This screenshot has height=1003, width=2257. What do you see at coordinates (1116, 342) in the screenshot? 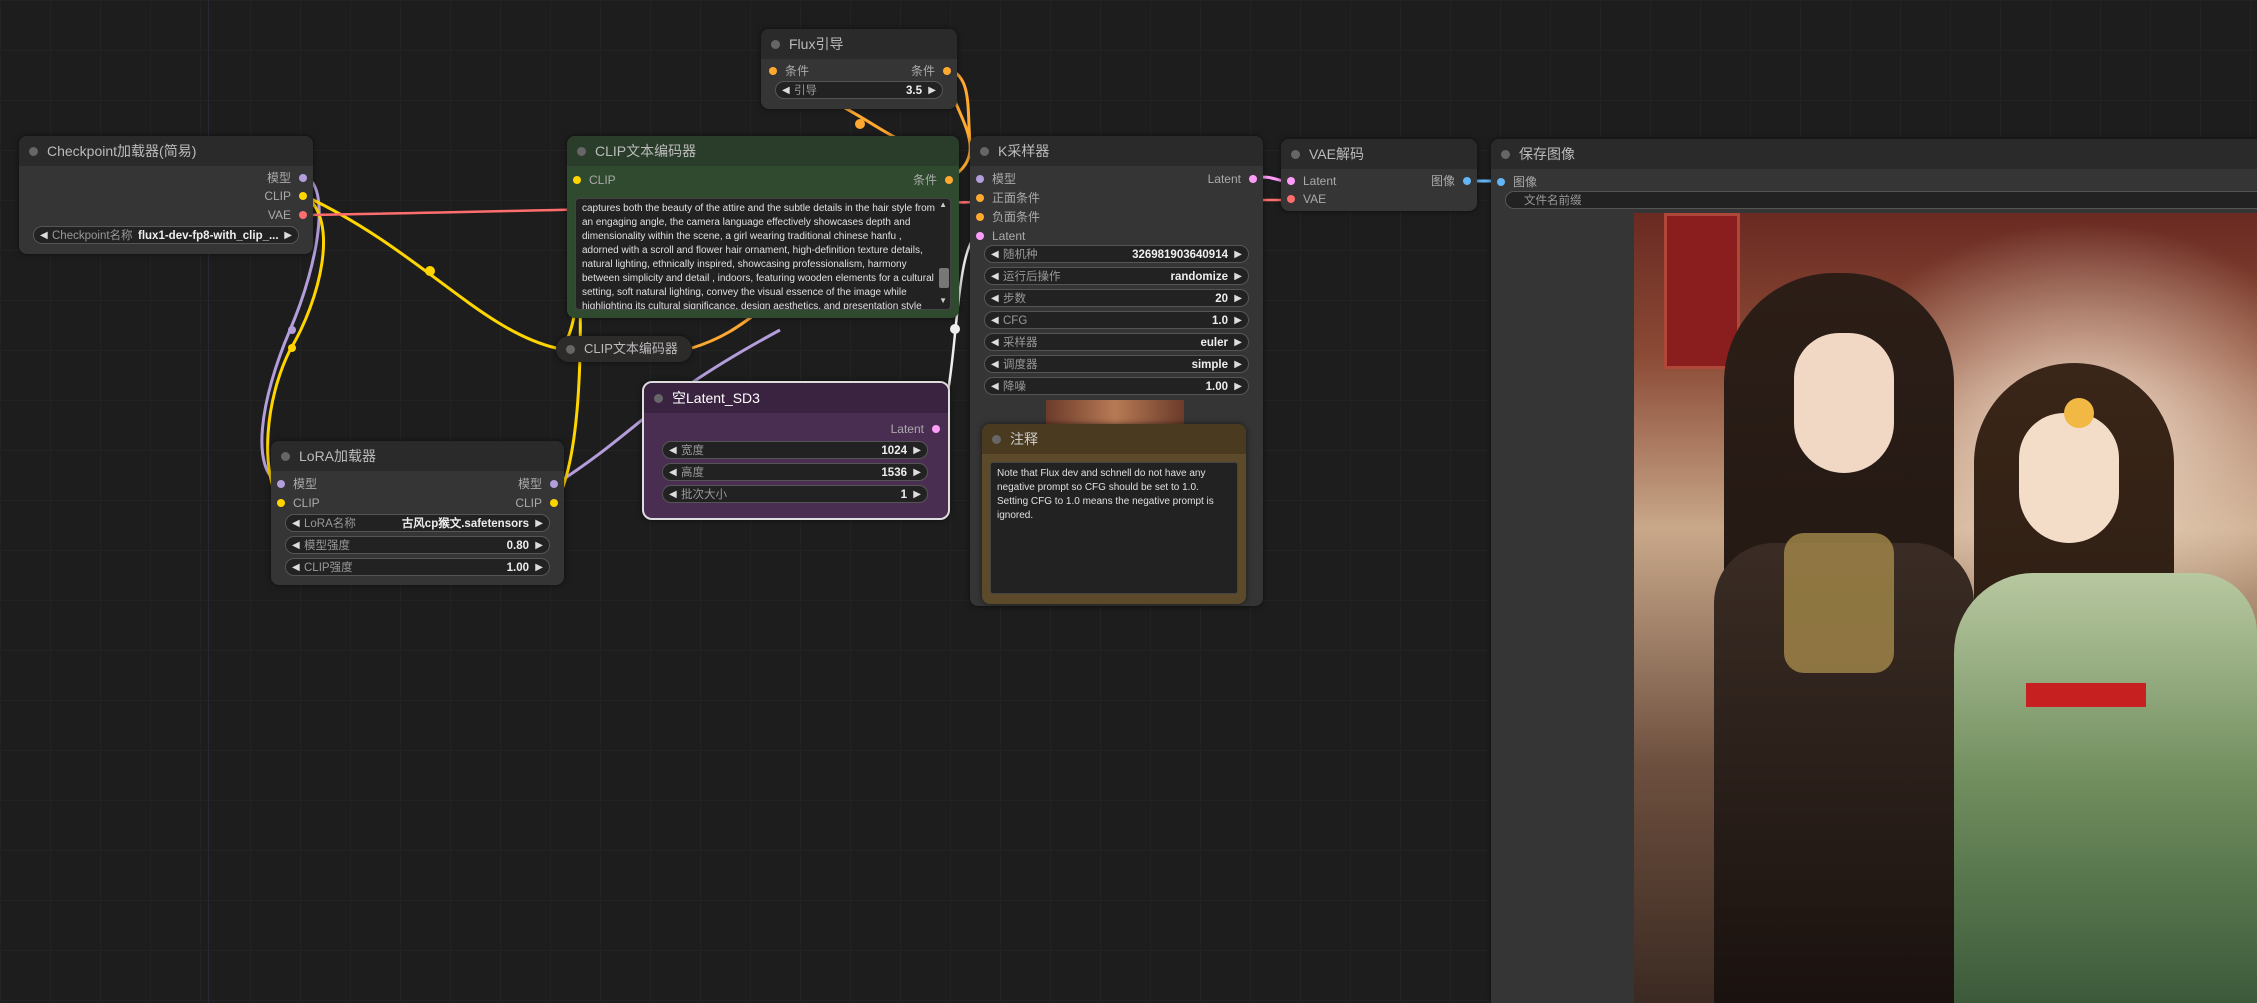
I see `sampler-widget: ◀ 采样器 euler ▶` at bounding box center [1116, 342].